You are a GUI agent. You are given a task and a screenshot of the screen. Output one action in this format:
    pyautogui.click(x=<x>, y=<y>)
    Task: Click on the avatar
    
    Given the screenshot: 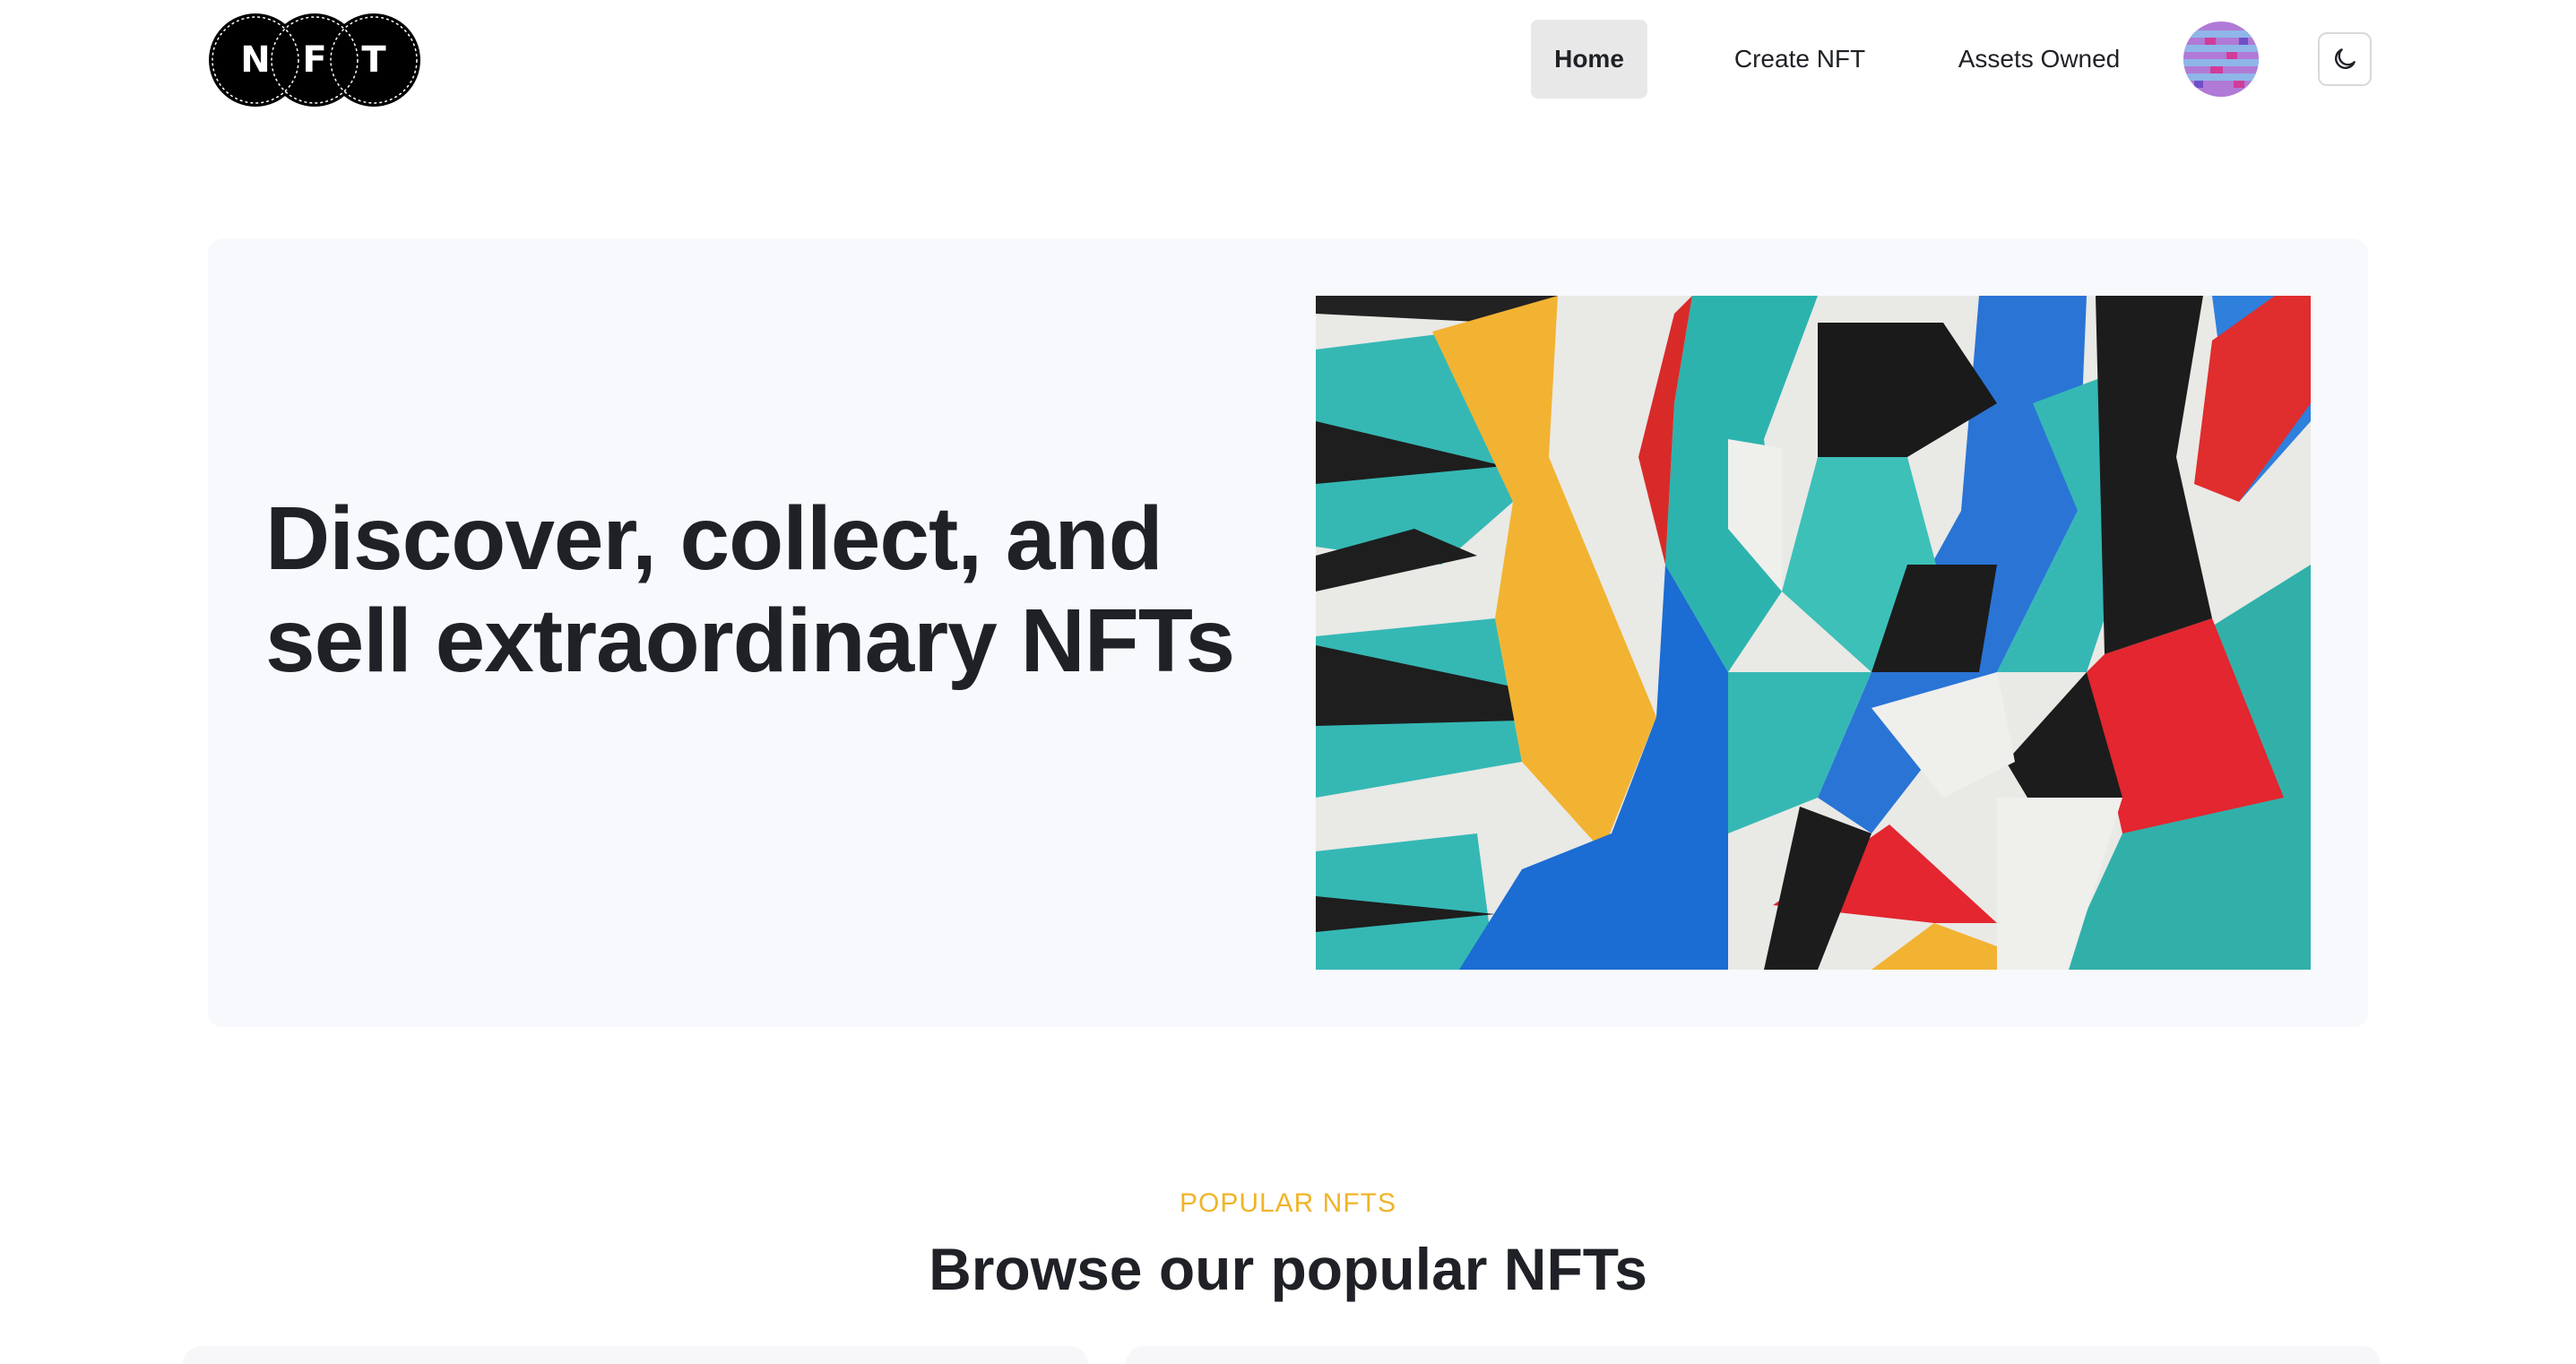 What is the action you would take?
    pyautogui.click(x=2221, y=59)
    